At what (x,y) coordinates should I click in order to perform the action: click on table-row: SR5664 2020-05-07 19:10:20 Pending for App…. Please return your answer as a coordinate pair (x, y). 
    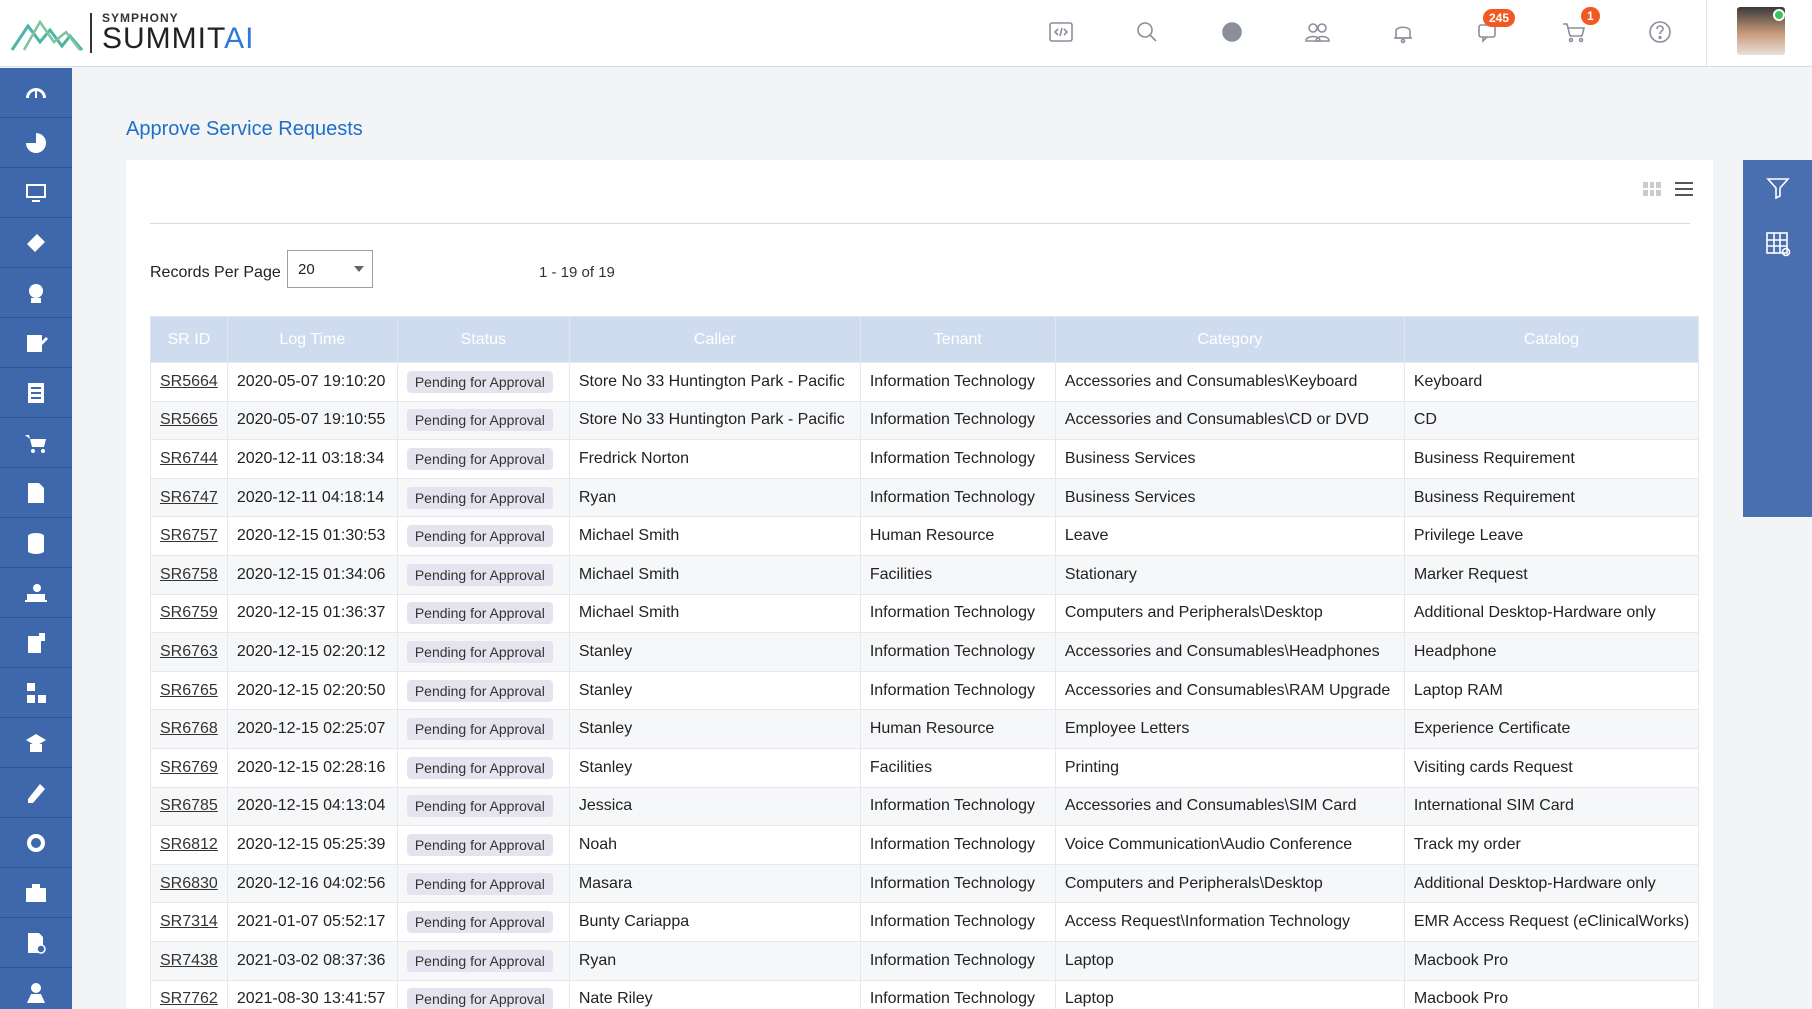
    Looking at the image, I should click on (925, 382).